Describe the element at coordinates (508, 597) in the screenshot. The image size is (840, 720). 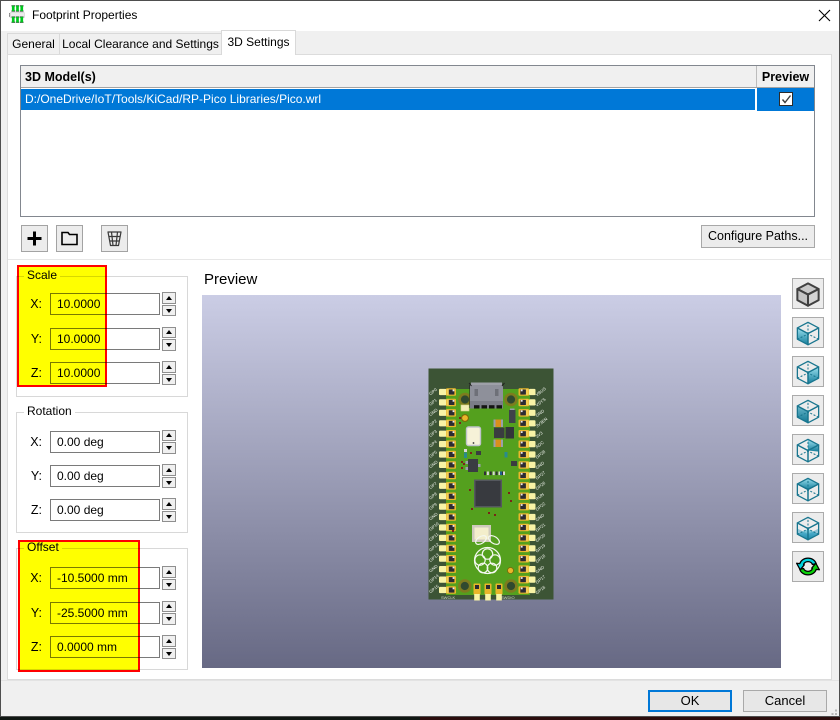
I see `svg-text: SWDIO` at that location.